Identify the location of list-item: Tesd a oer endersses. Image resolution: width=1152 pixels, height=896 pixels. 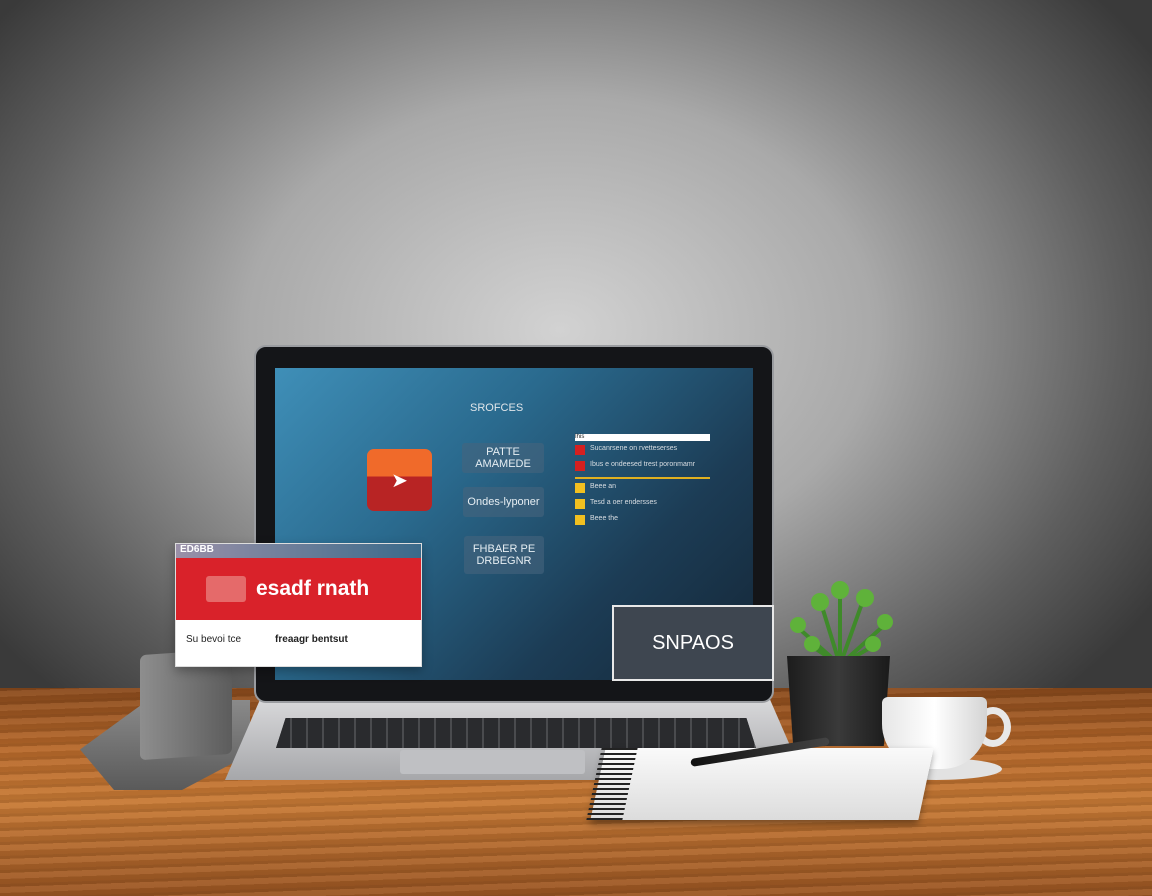
(642, 504).